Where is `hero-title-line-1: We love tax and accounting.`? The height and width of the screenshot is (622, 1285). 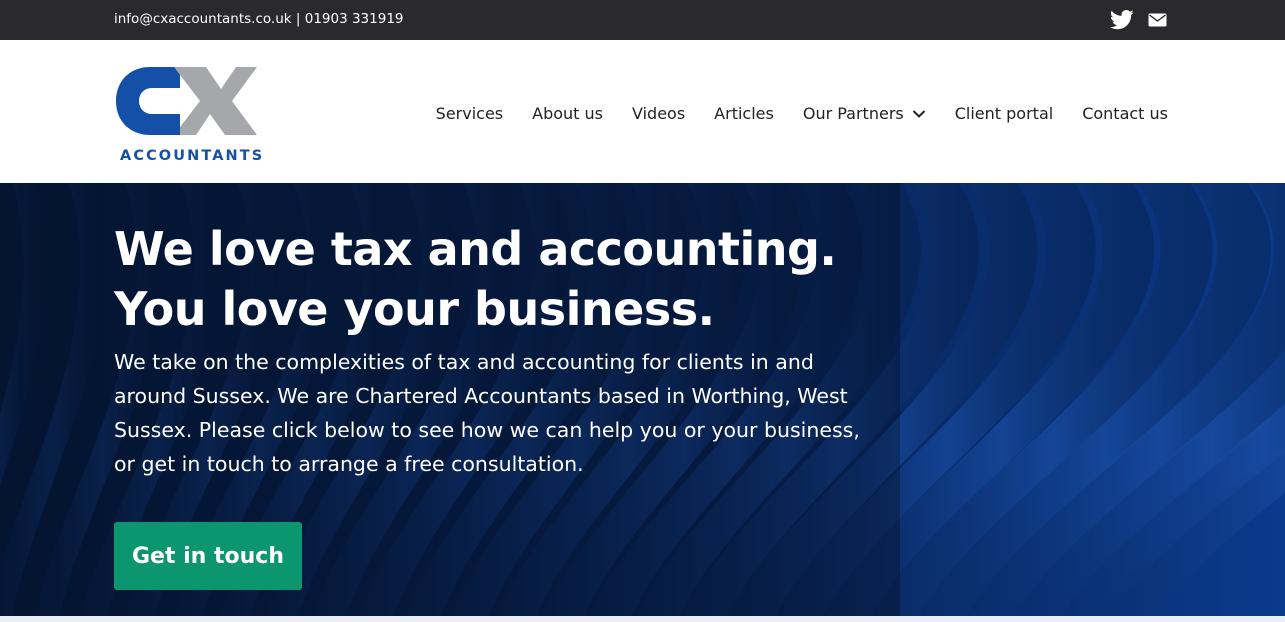
hero-title-line-1: We love tax and accounting. is located at coordinates (475, 249).